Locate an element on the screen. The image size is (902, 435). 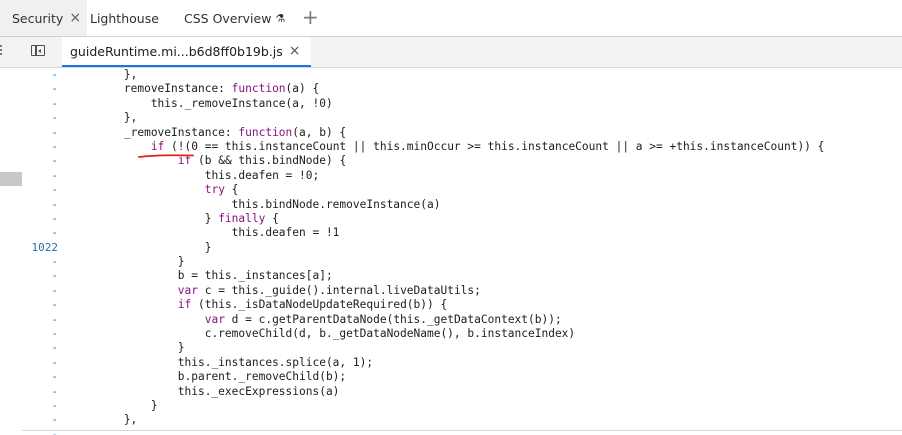
code-line: this.deafen = !1 is located at coordinates (447, 233).